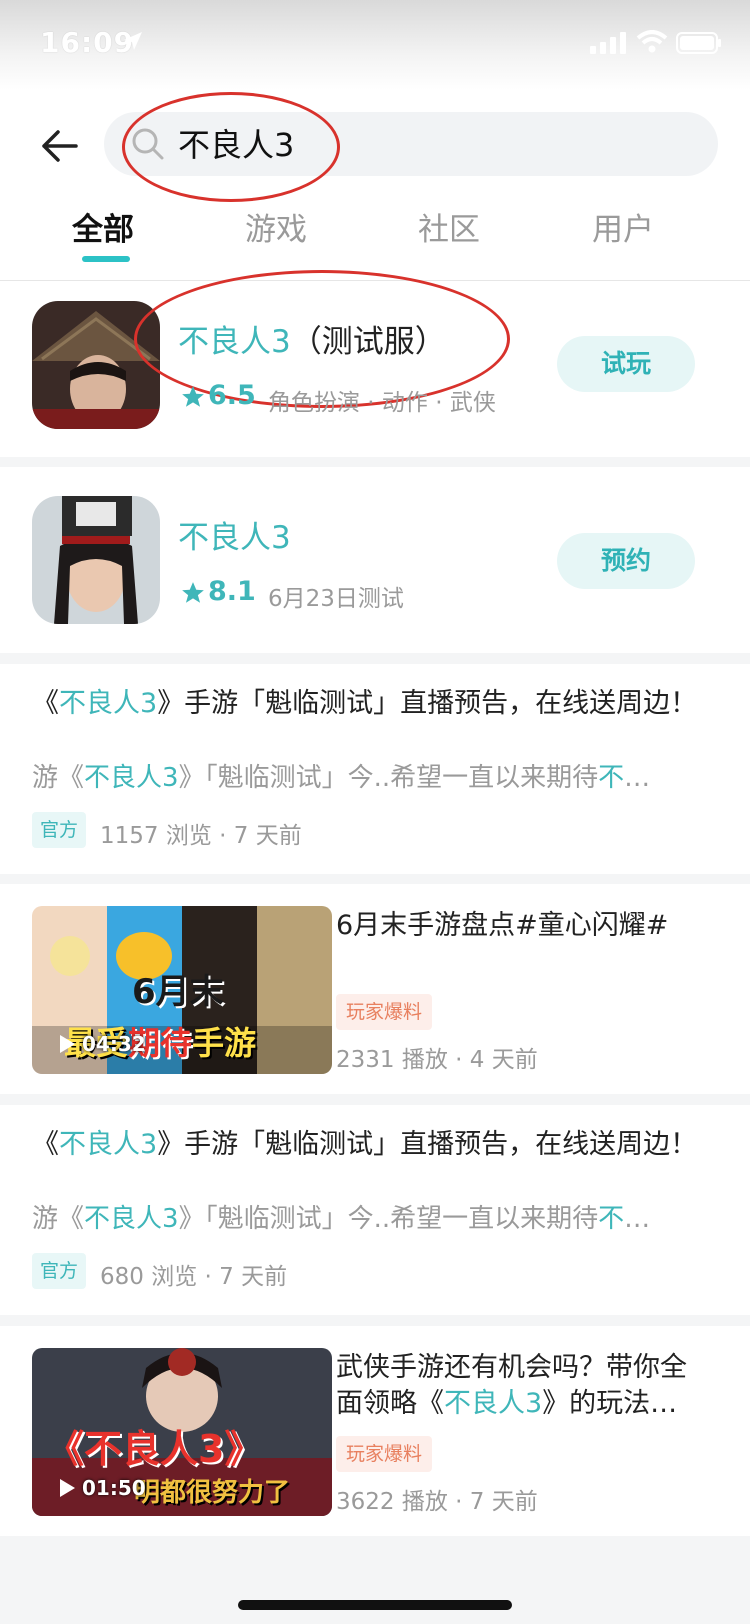 This screenshot has width=750, height=1624. I want to click on game-score: 6.5, so click(232, 395).